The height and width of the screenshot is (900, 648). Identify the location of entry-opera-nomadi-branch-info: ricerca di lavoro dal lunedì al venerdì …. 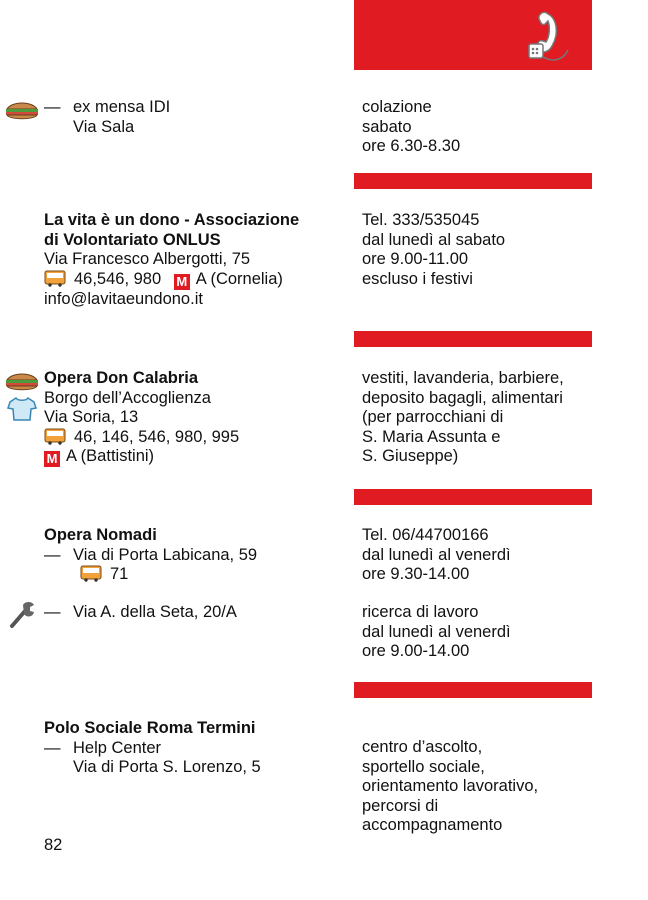
(436, 632).